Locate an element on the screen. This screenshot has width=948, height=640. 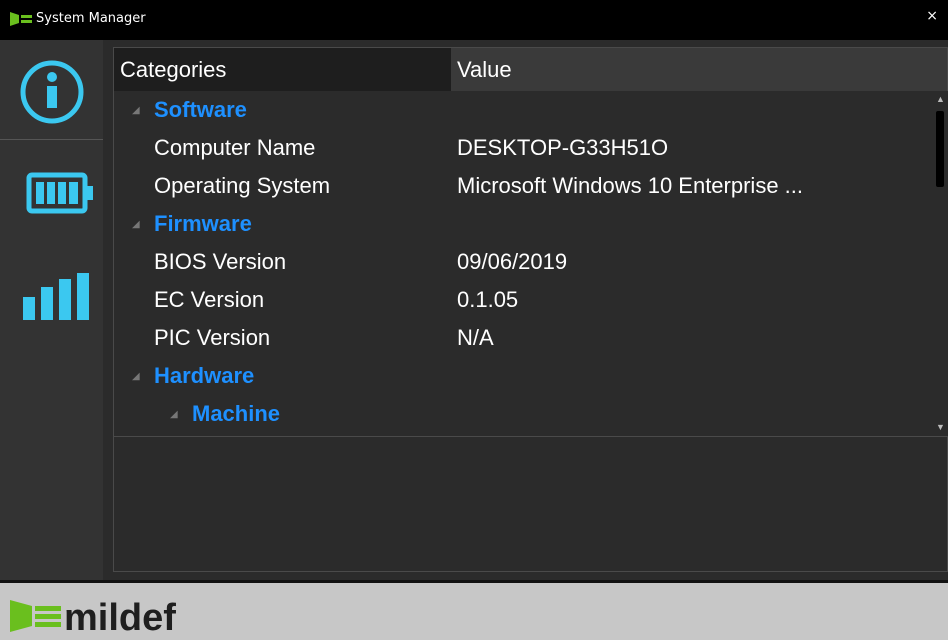
grid-group-row: ◢ Software is located at coordinates (523, 110).